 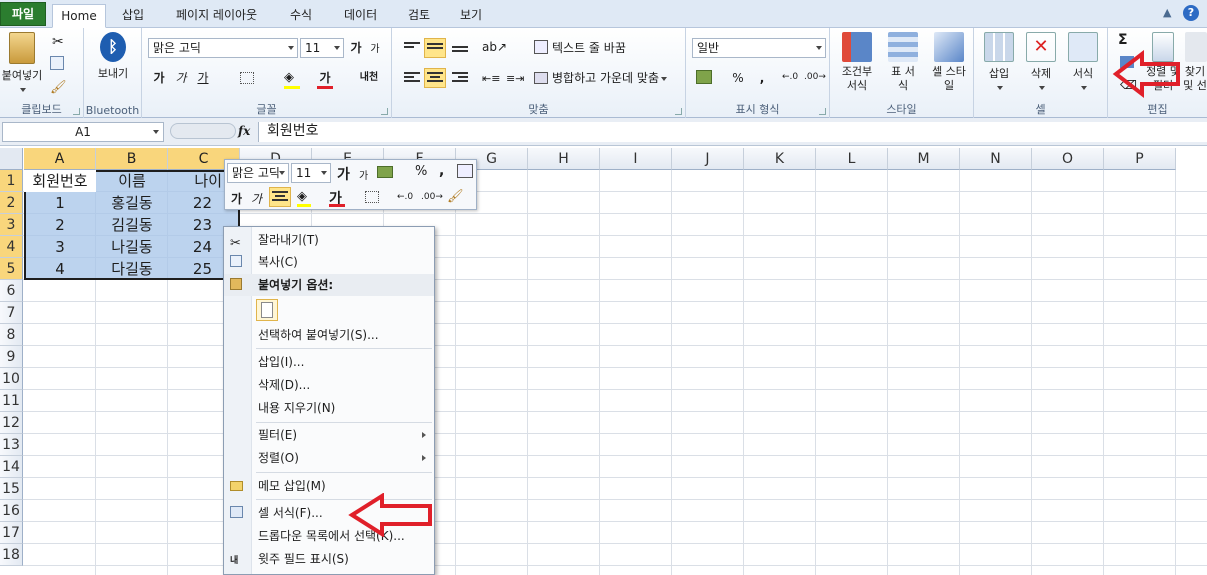 What do you see at coordinates (11, 401) in the screenshot?
I see `row-header: 11` at bounding box center [11, 401].